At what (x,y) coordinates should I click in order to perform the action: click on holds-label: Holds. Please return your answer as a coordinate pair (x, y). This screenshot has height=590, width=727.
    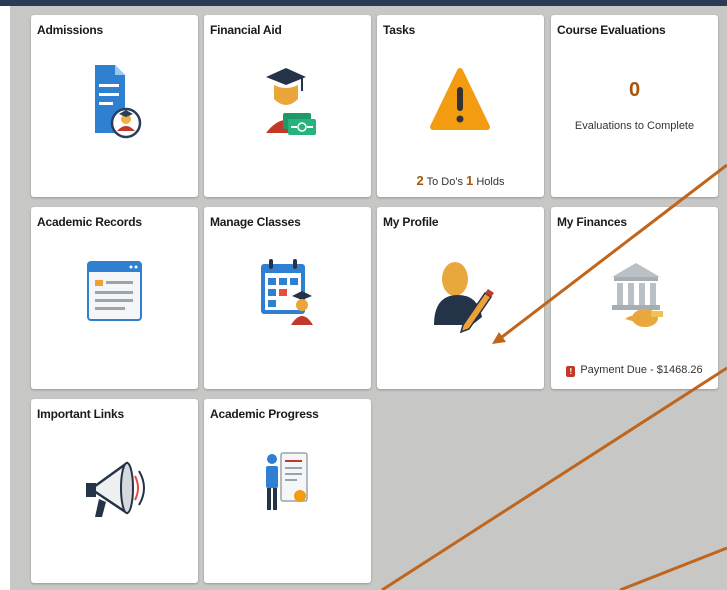
    Looking at the image, I should click on (490, 182).